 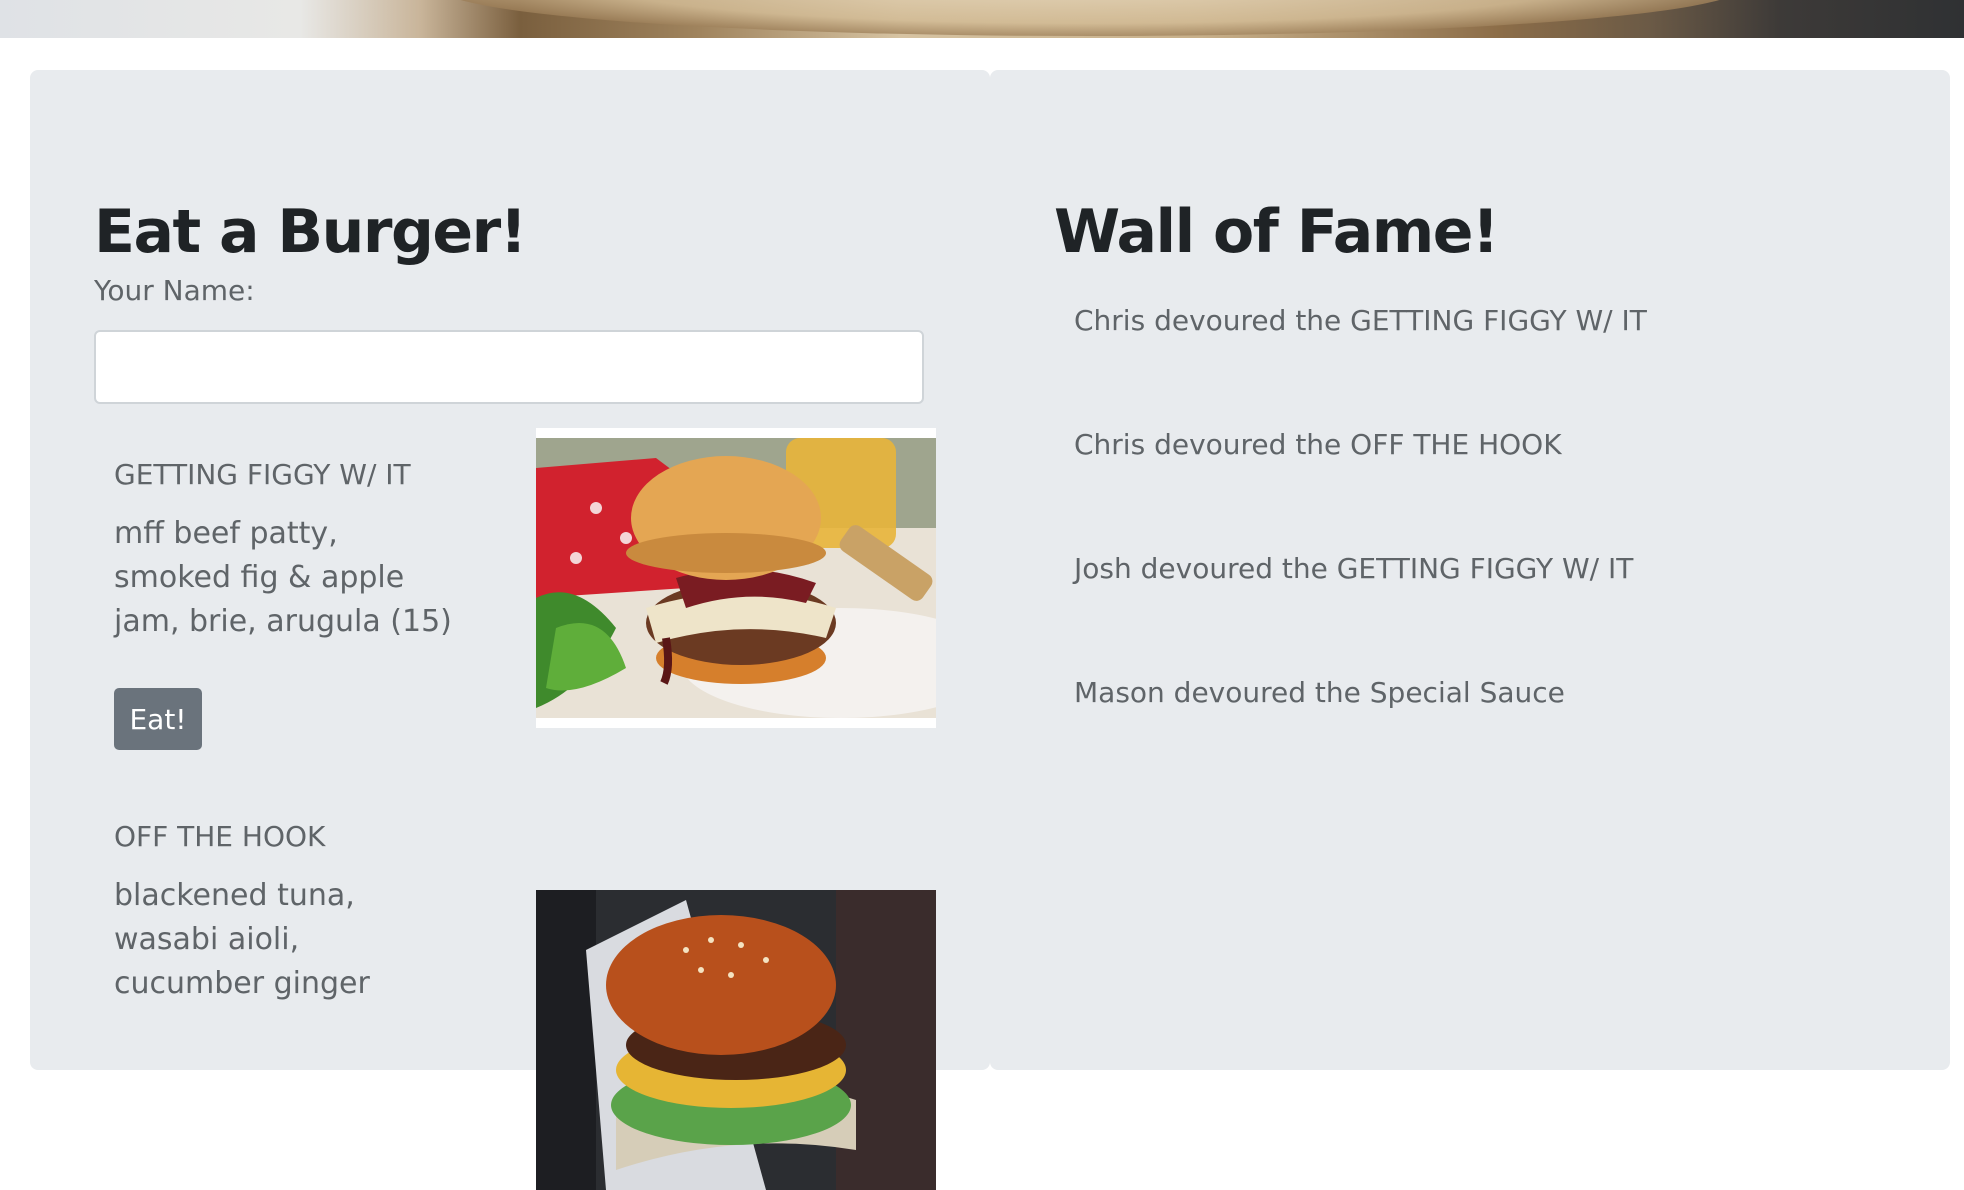 What do you see at coordinates (1276, 232) in the screenshot?
I see `wall-of-fame-title: Wall of Fame!` at bounding box center [1276, 232].